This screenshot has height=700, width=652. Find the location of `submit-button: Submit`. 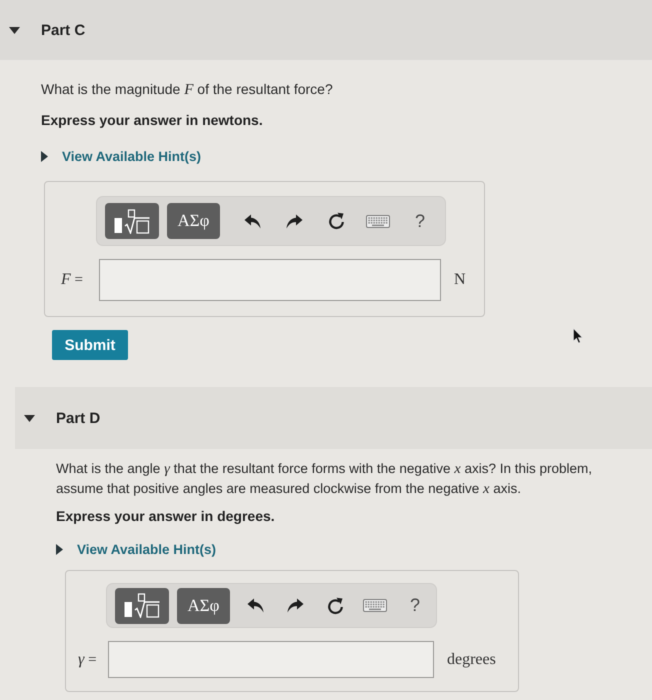

submit-button: Submit is located at coordinates (90, 345).